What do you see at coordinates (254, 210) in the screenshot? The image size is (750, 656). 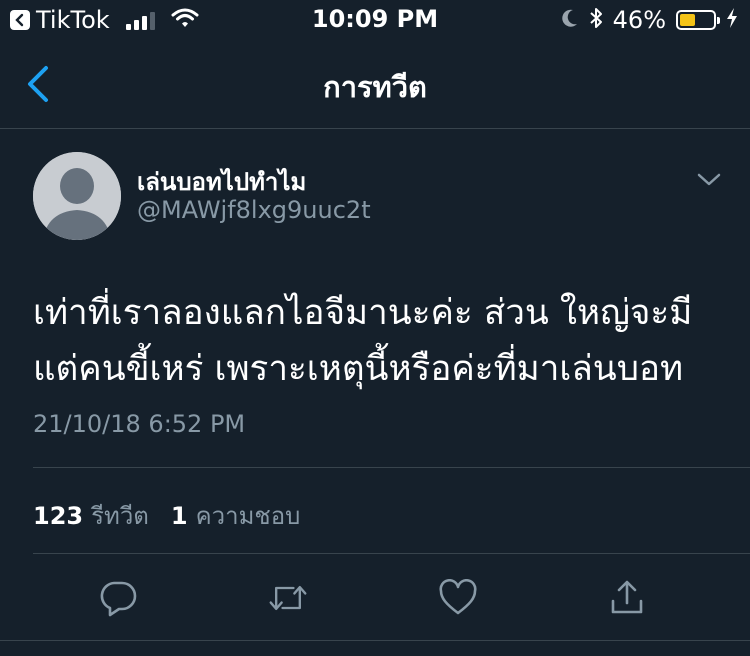 I see `user-handle: @MAWjf8lxg9uuc2t` at bounding box center [254, 210].